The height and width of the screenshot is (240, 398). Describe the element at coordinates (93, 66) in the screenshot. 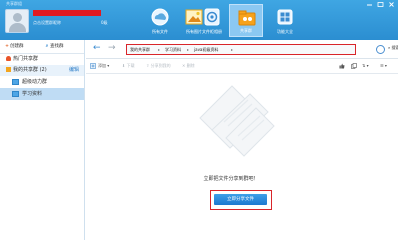

I see `upload-icon` at that location.